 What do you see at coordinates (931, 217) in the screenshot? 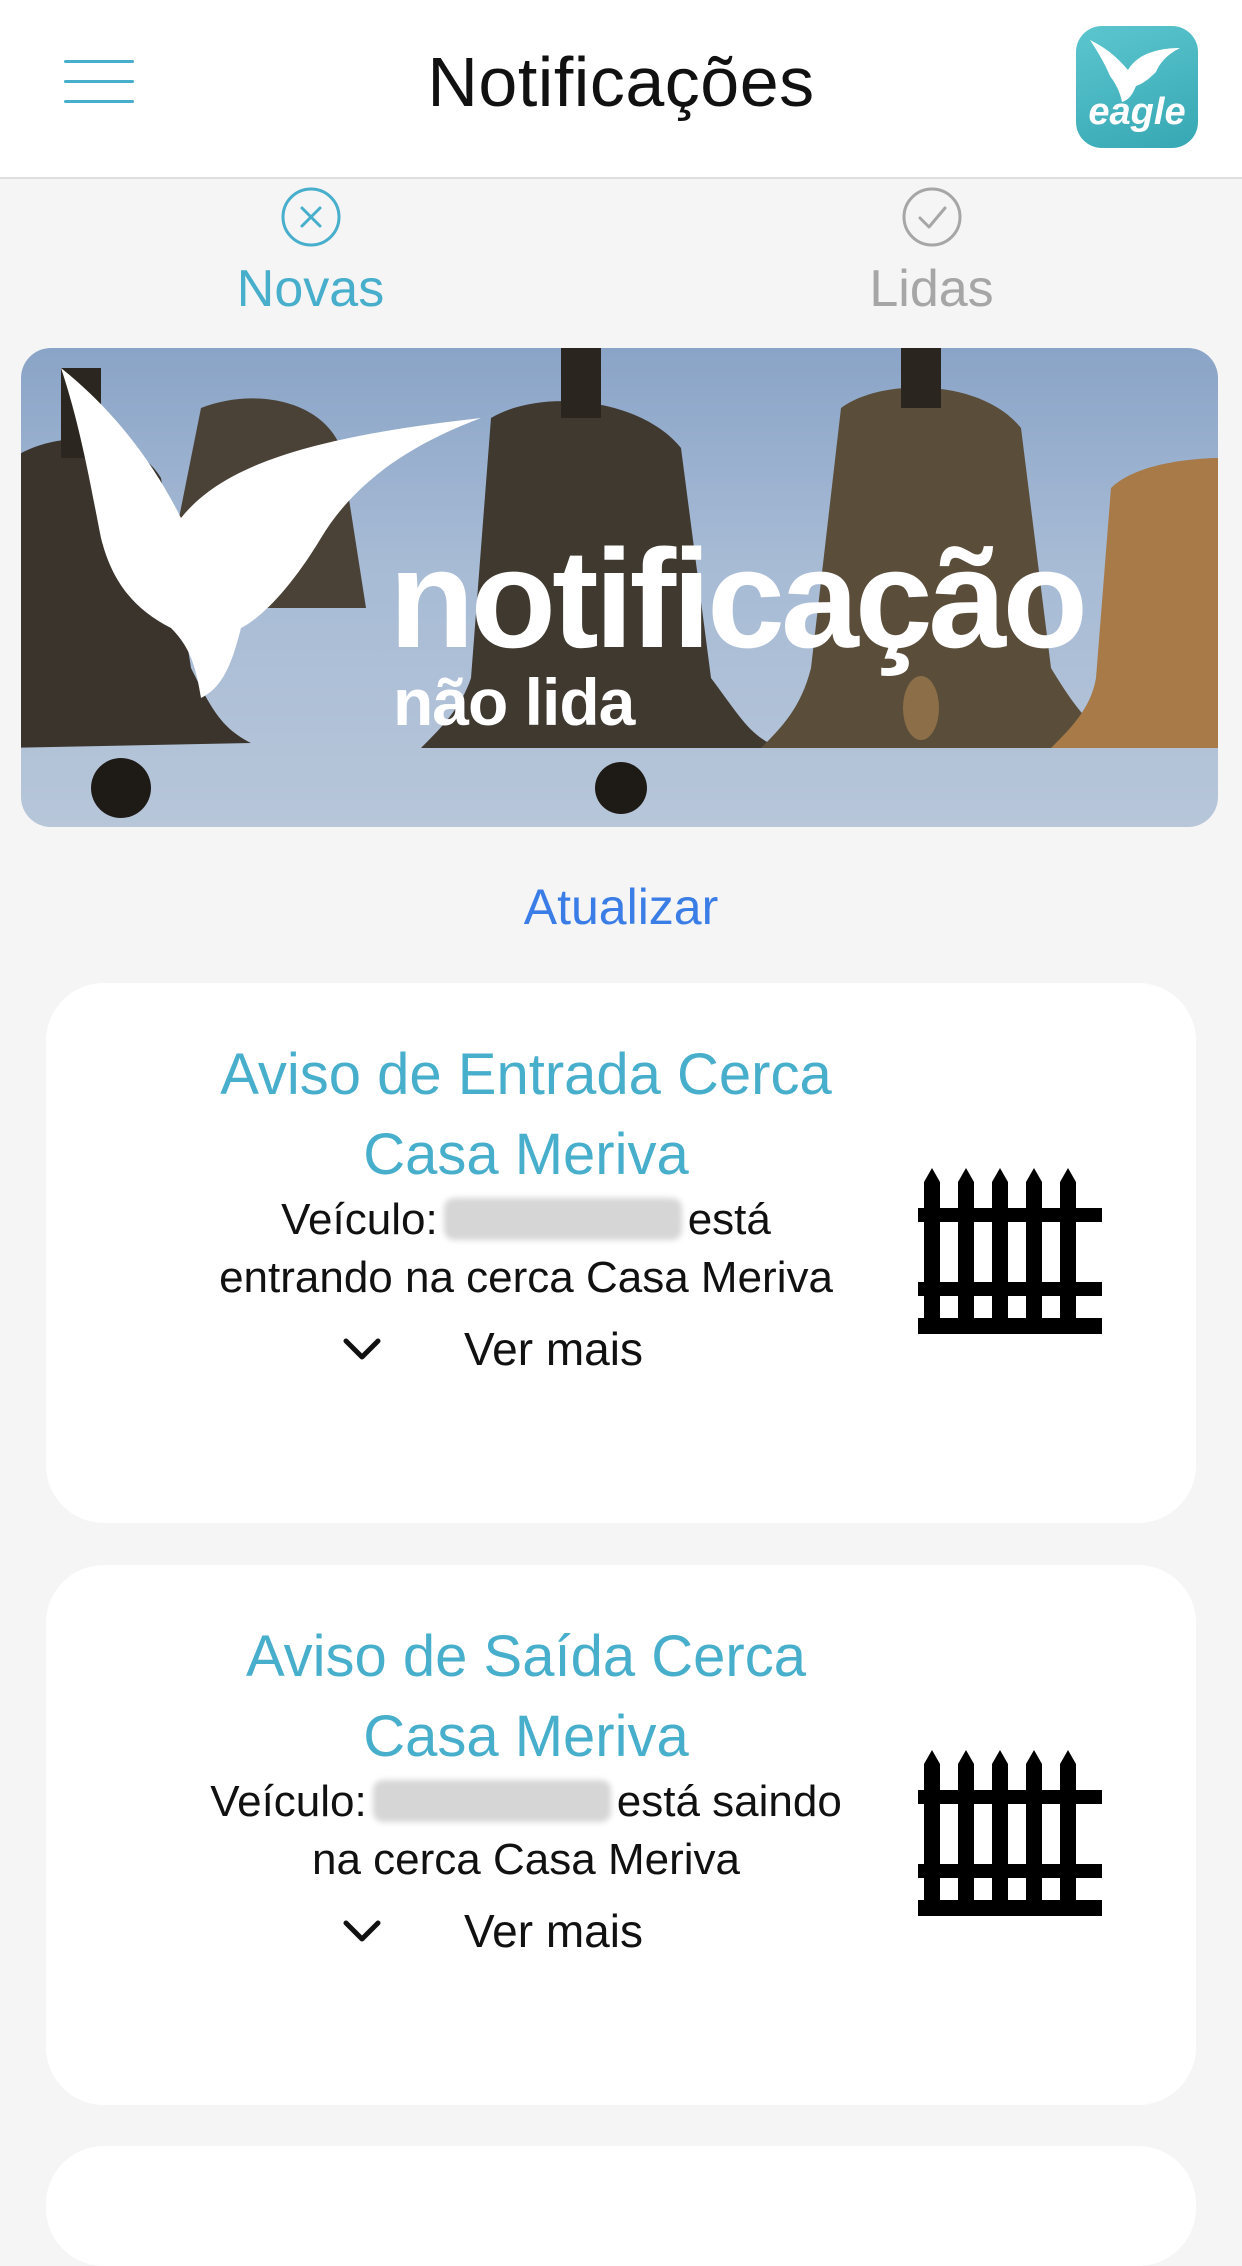
I see `check-circle-icon` at bounding box center [931, 217].